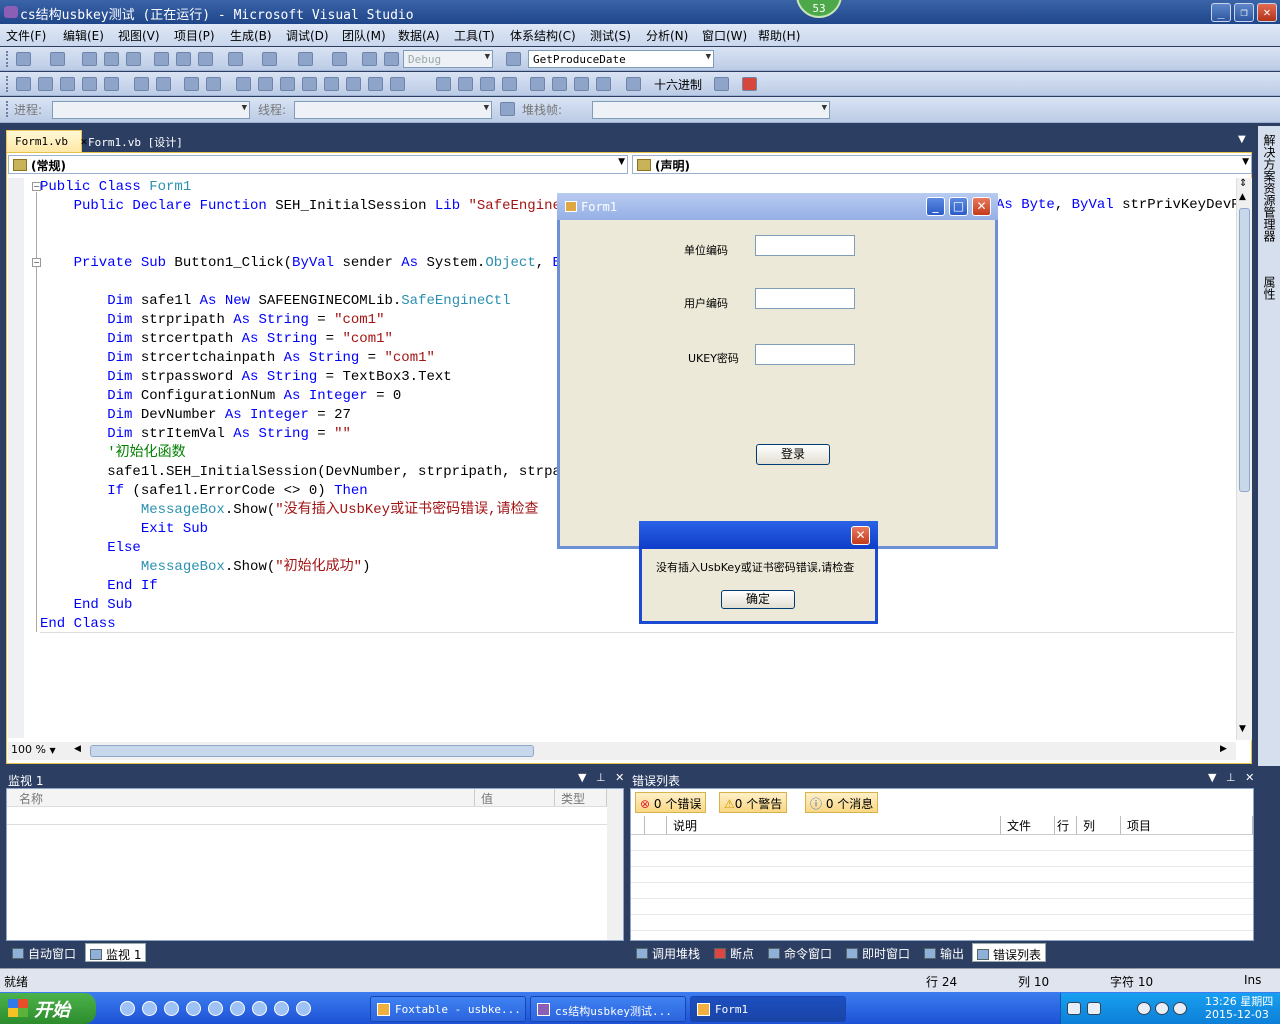 The image size is (1280, 1024). Describe the element at coordinates (724, 35) in the screenshot. I see `menu-window: 窗口(W)` at that location.